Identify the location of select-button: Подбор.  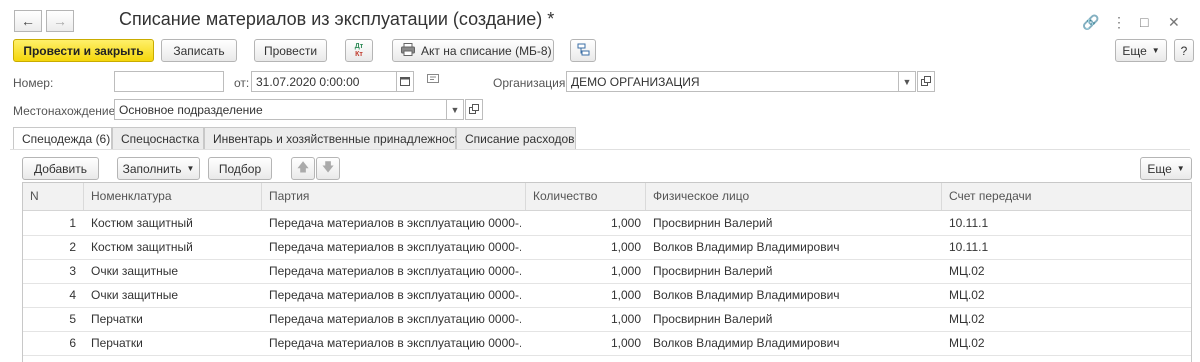
(240, 168).